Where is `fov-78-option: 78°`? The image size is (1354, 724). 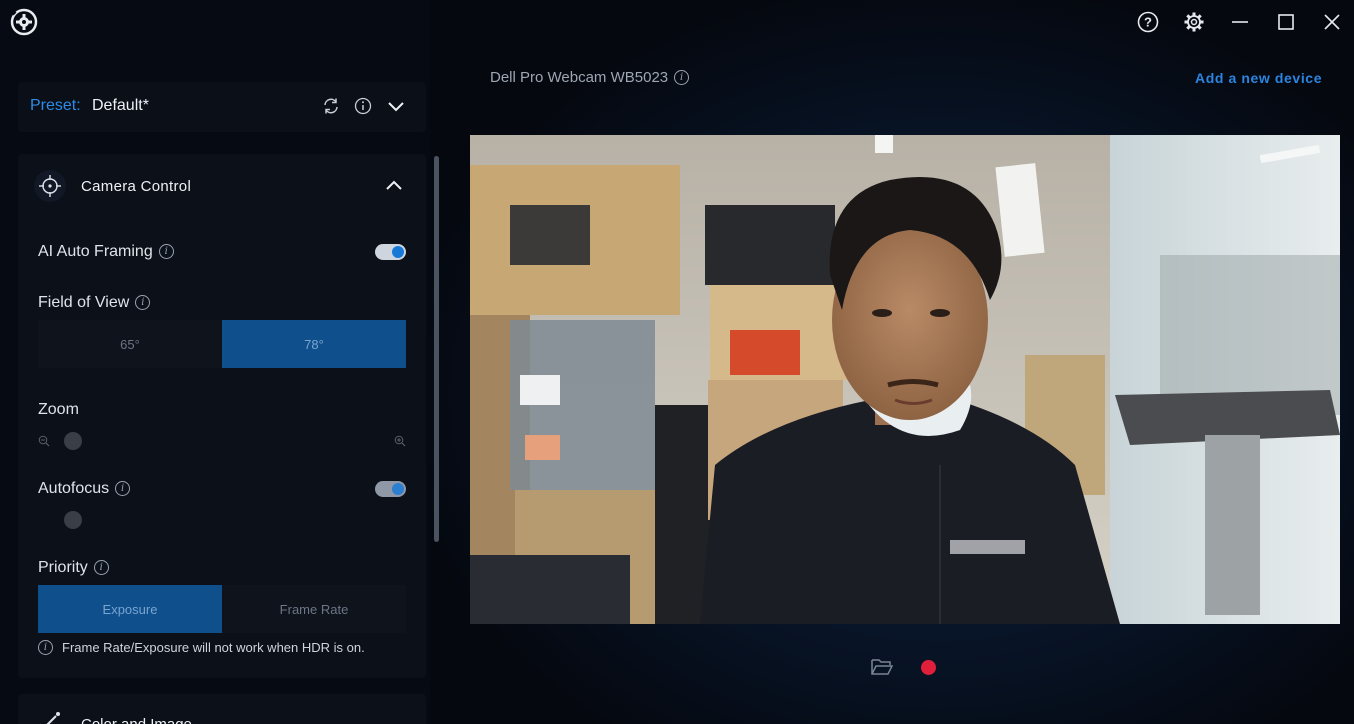
fov-78-option: 78° is located at coordinates (314, 344).